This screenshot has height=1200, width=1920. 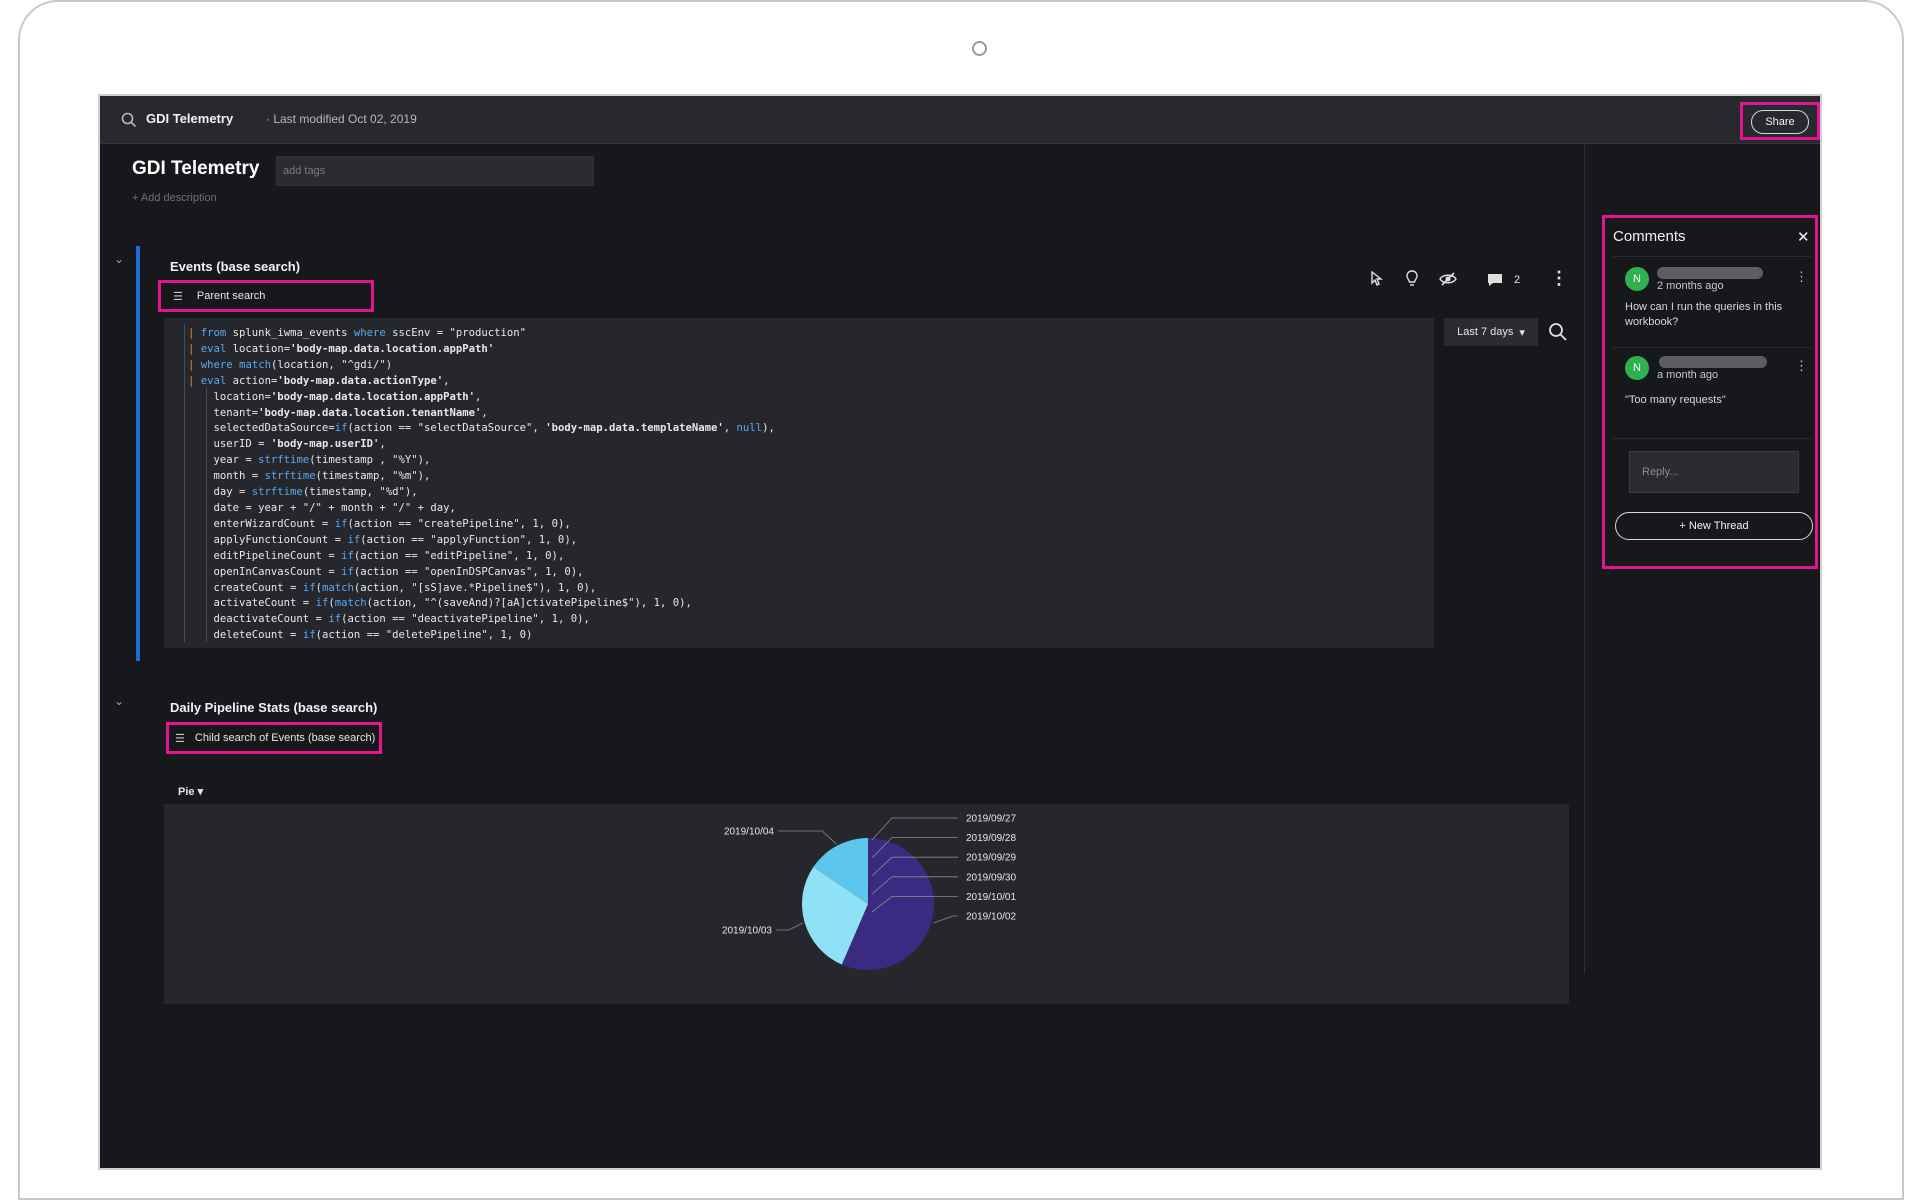 I want to click on last-modified-text: · Last modified Oct 02, 2019, so click(x=341, y=119).